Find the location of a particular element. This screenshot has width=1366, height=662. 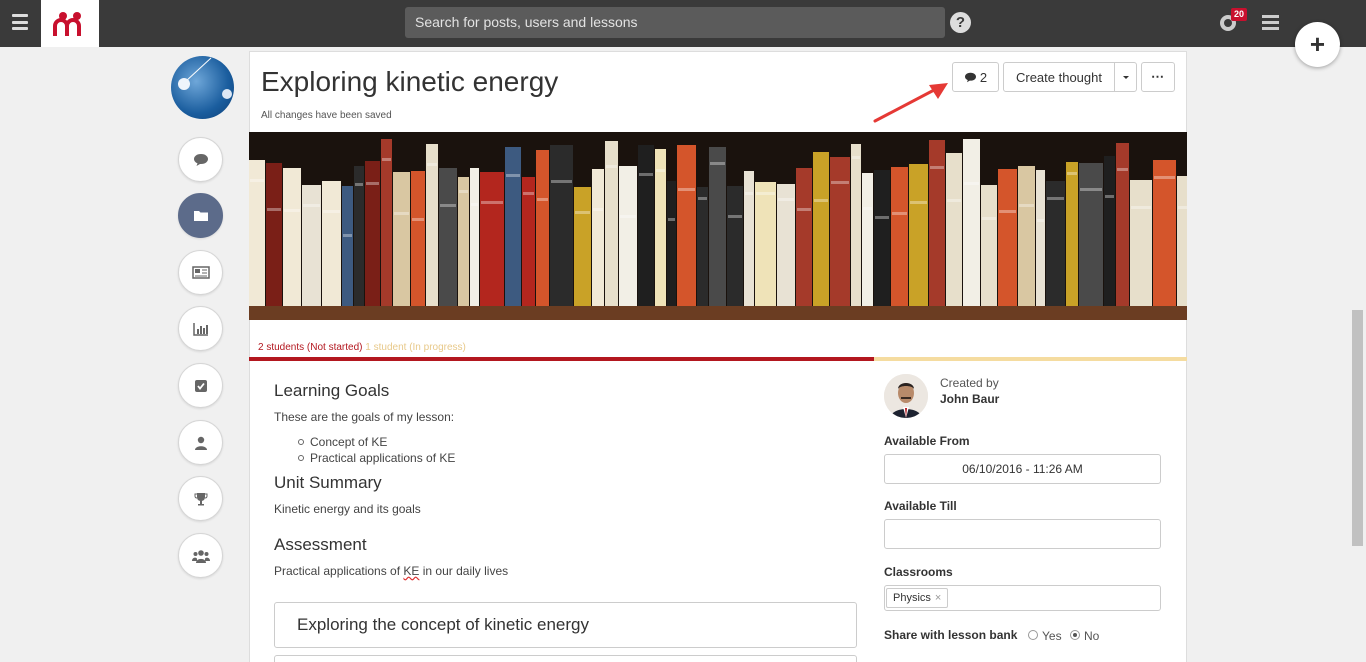

comment-count: 2 is located at coordinates (983, 77).